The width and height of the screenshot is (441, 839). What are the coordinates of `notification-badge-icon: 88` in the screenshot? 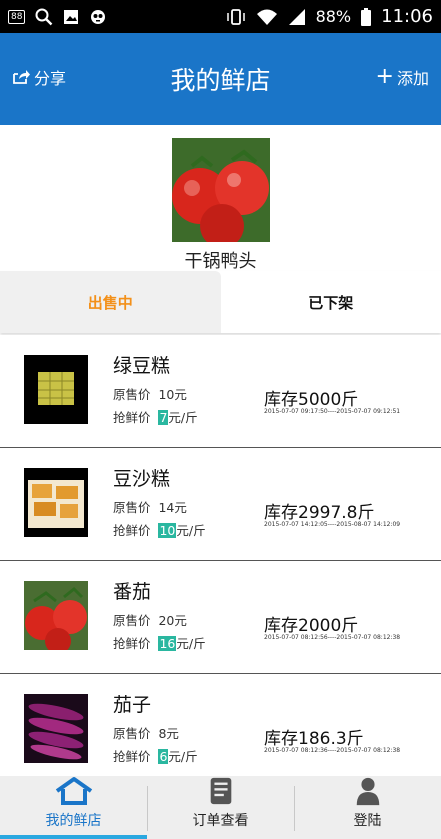 It's located at (17, 16).